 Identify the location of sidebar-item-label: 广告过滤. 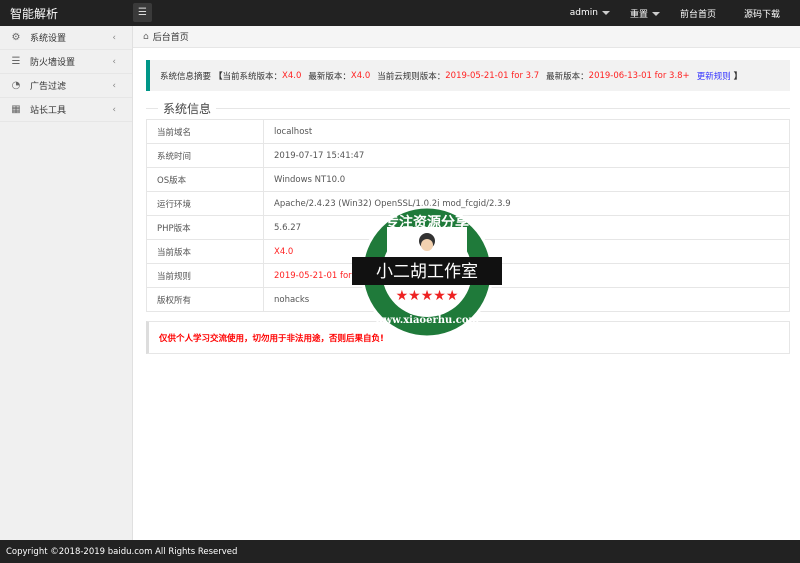
(48, 87).